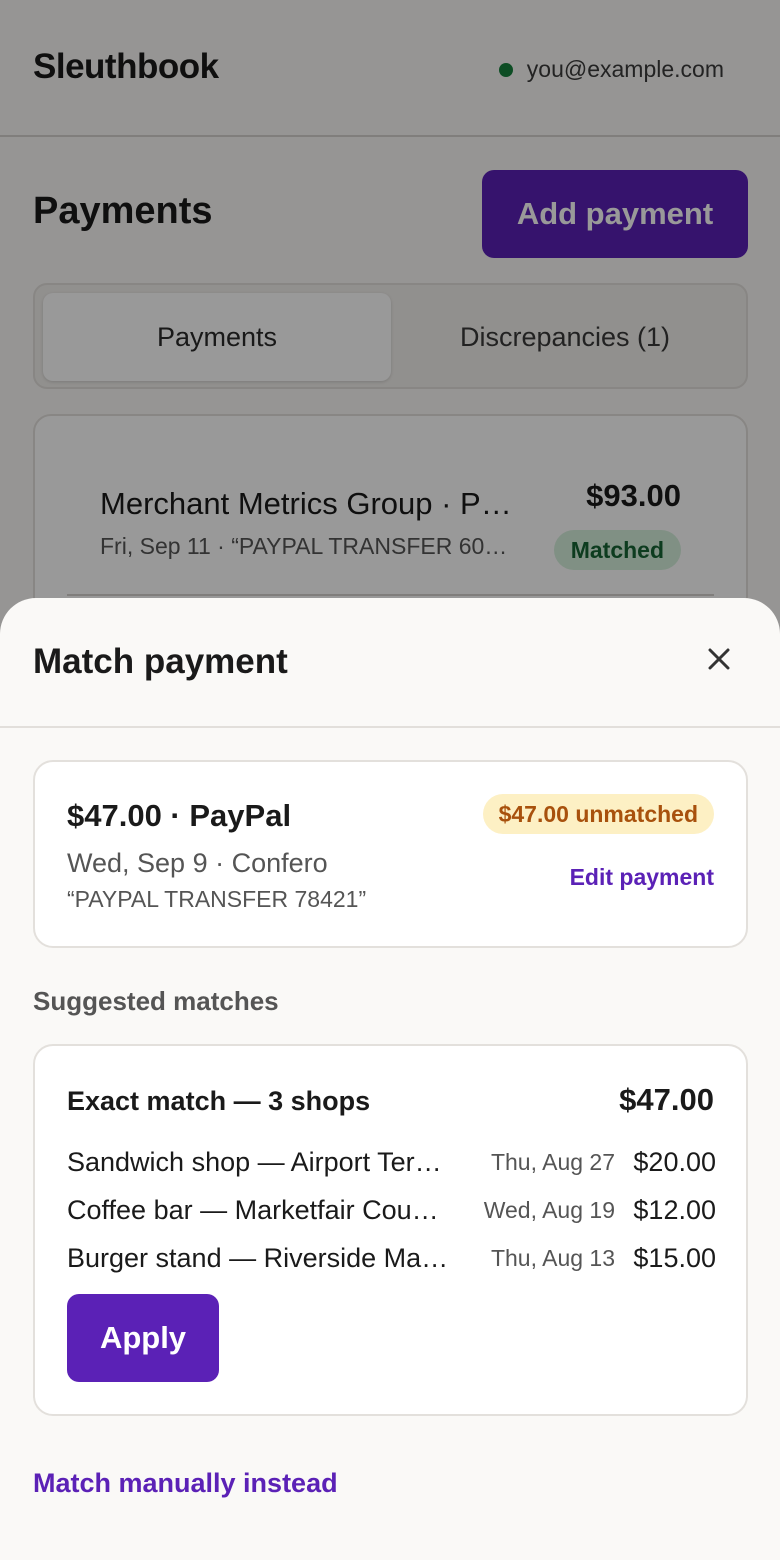  I want to click on sheet-title: Match payment, so click(160, 661).